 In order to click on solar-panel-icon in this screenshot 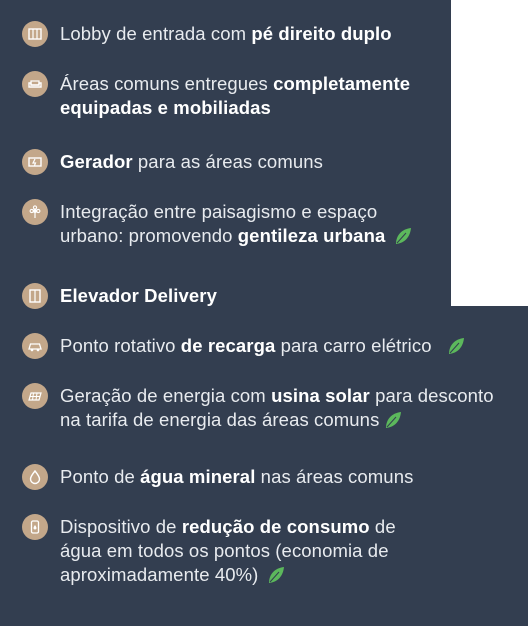, I will do `click(35, 396)`.